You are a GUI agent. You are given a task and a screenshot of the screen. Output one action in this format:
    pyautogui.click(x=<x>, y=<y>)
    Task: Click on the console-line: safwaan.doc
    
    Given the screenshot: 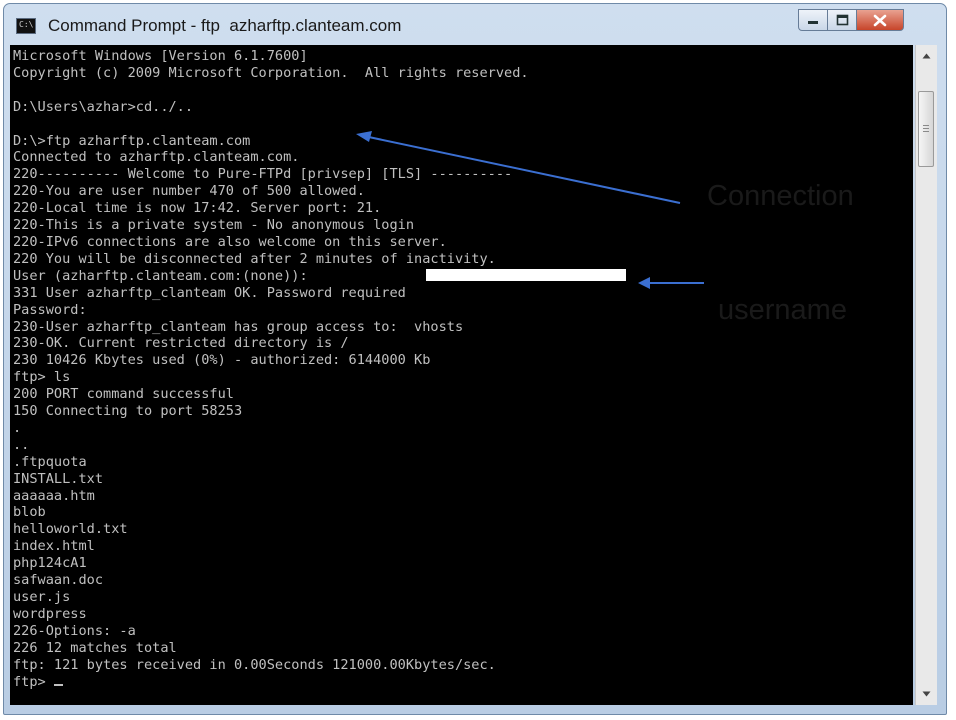 What is the action you would take?
    pyautogui.click(x=58, y=580)
    